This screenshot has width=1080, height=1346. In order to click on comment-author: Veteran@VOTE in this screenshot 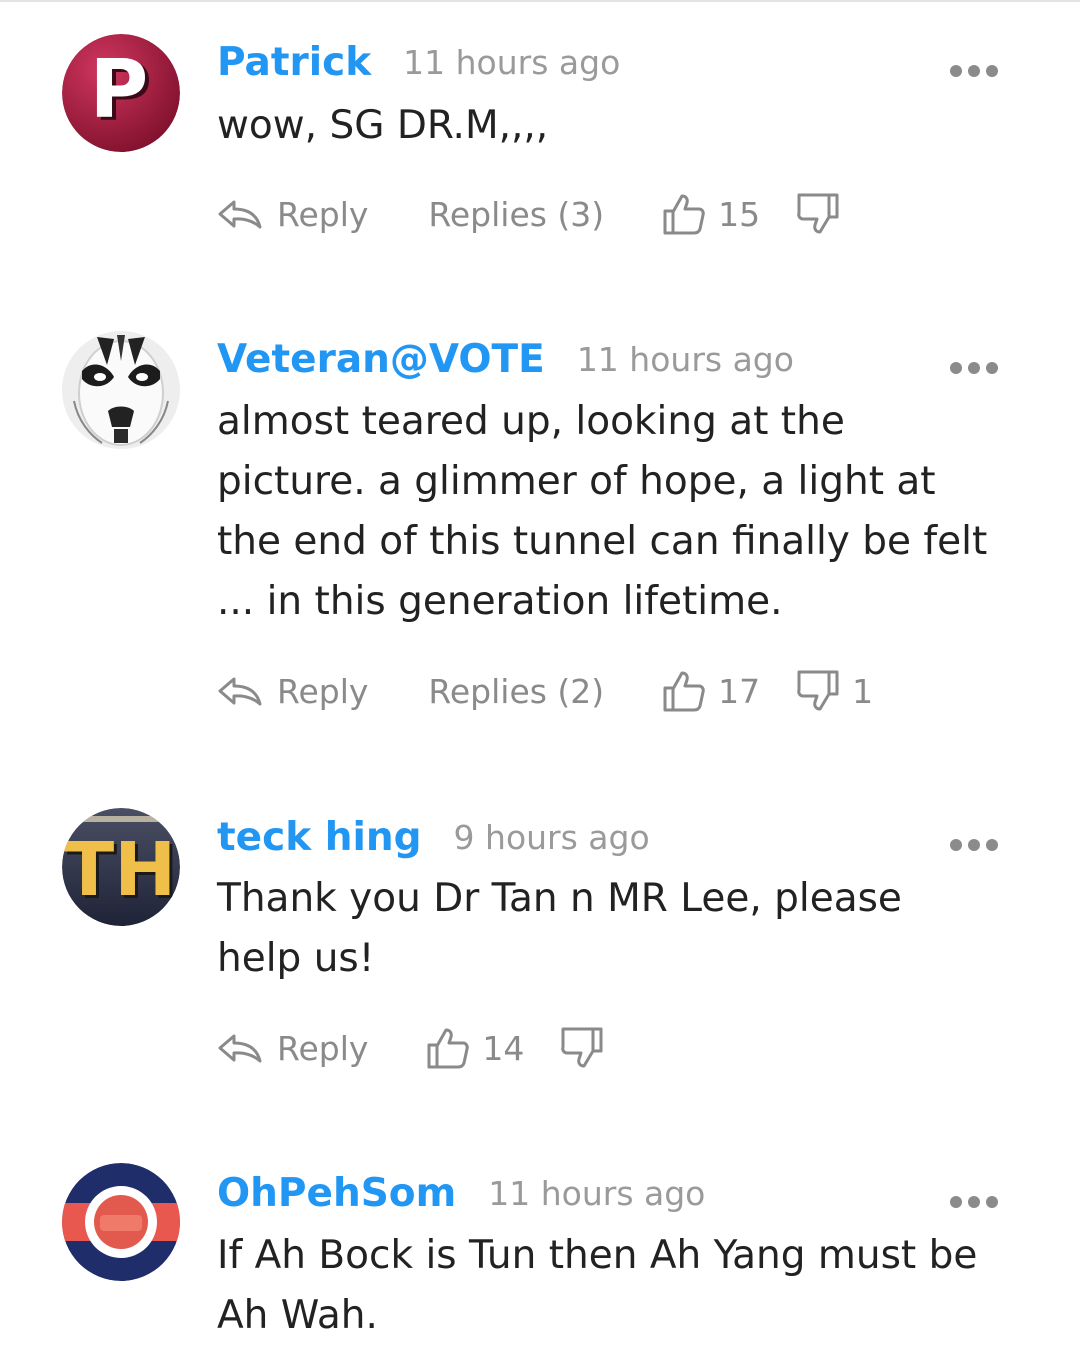, I will do `click(381, 359)`.